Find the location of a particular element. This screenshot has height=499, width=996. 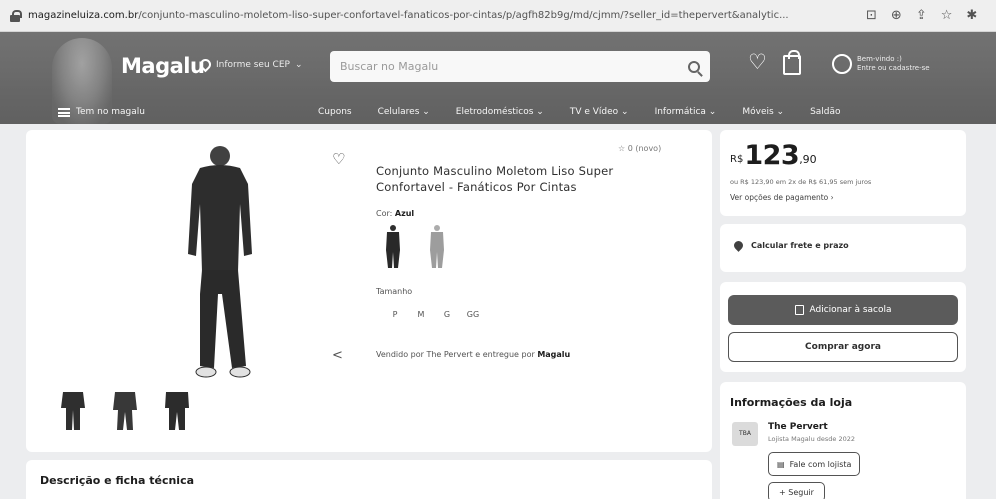

user-greeting: Bem-vindo :) is located at coordinates (879, 59).